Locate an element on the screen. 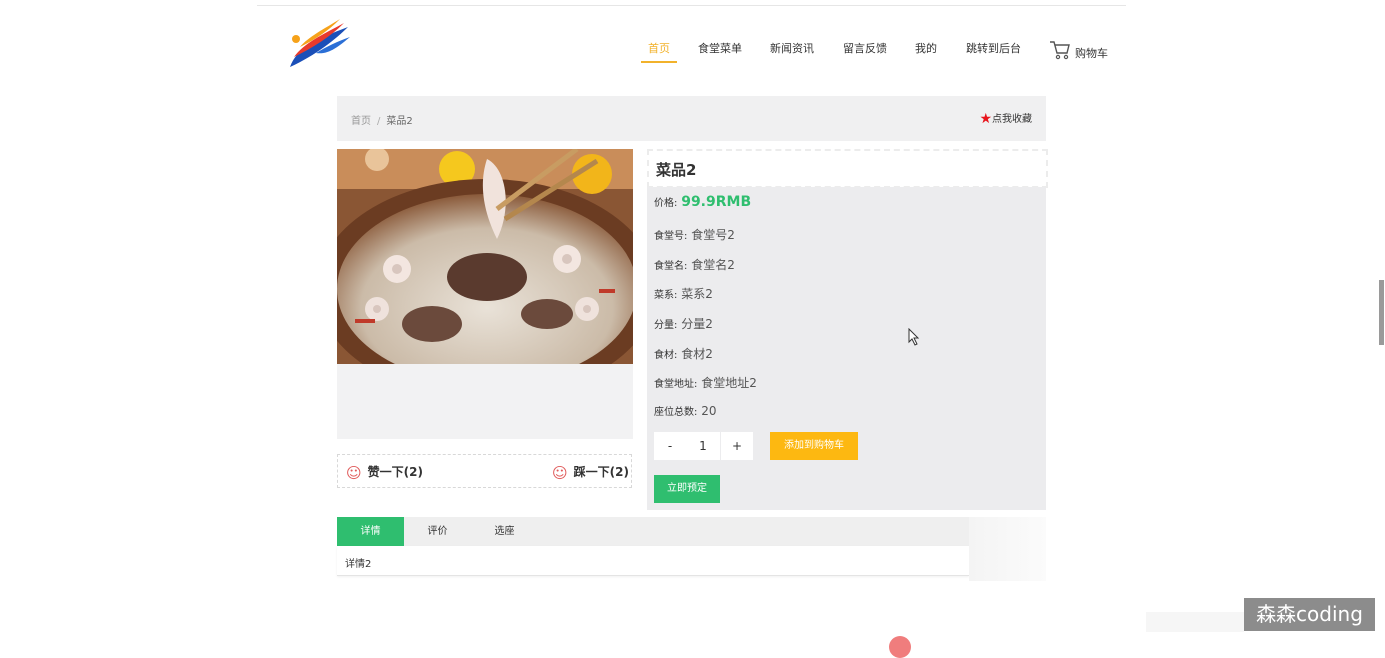 The width and height of the screenshot is (1385, 658). breadcrumb: 首页 / 菜品2 is located at coordinates (382, 119).